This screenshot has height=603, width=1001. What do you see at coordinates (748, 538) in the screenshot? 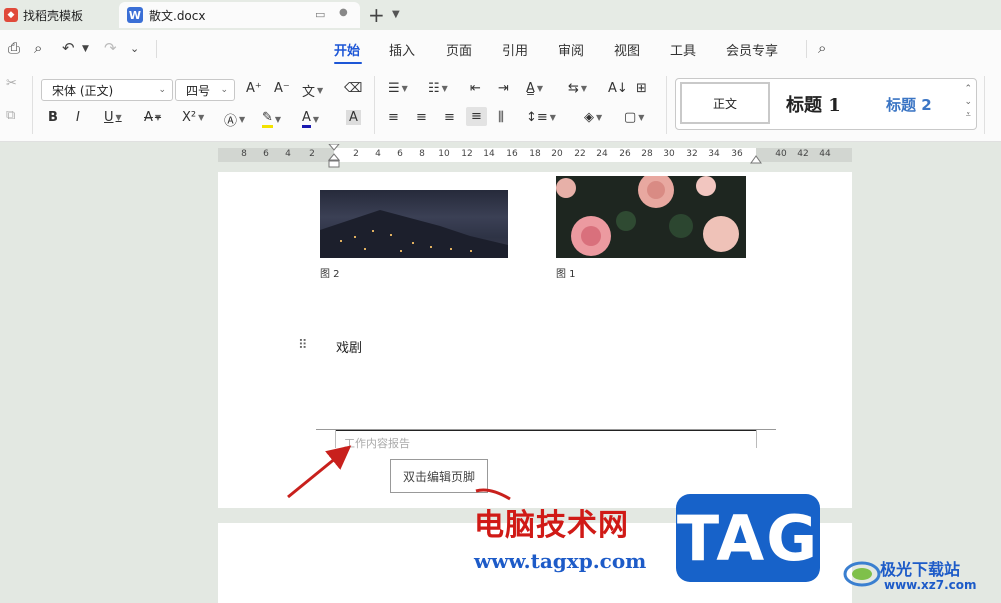
I see `tag-logo-icon: TAG` at bounding box center [748, 538].